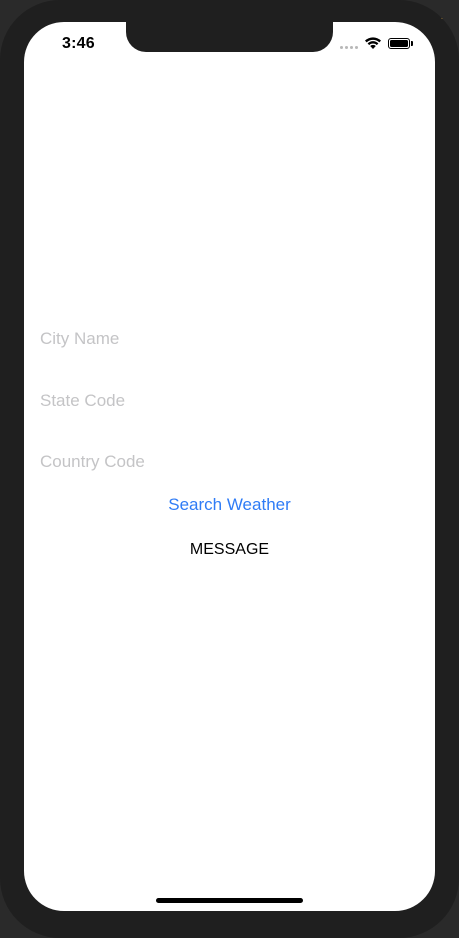  Describe the element at coordinates (349, 47) in the screenshot. I see `cellular-signal-icon` at that location.